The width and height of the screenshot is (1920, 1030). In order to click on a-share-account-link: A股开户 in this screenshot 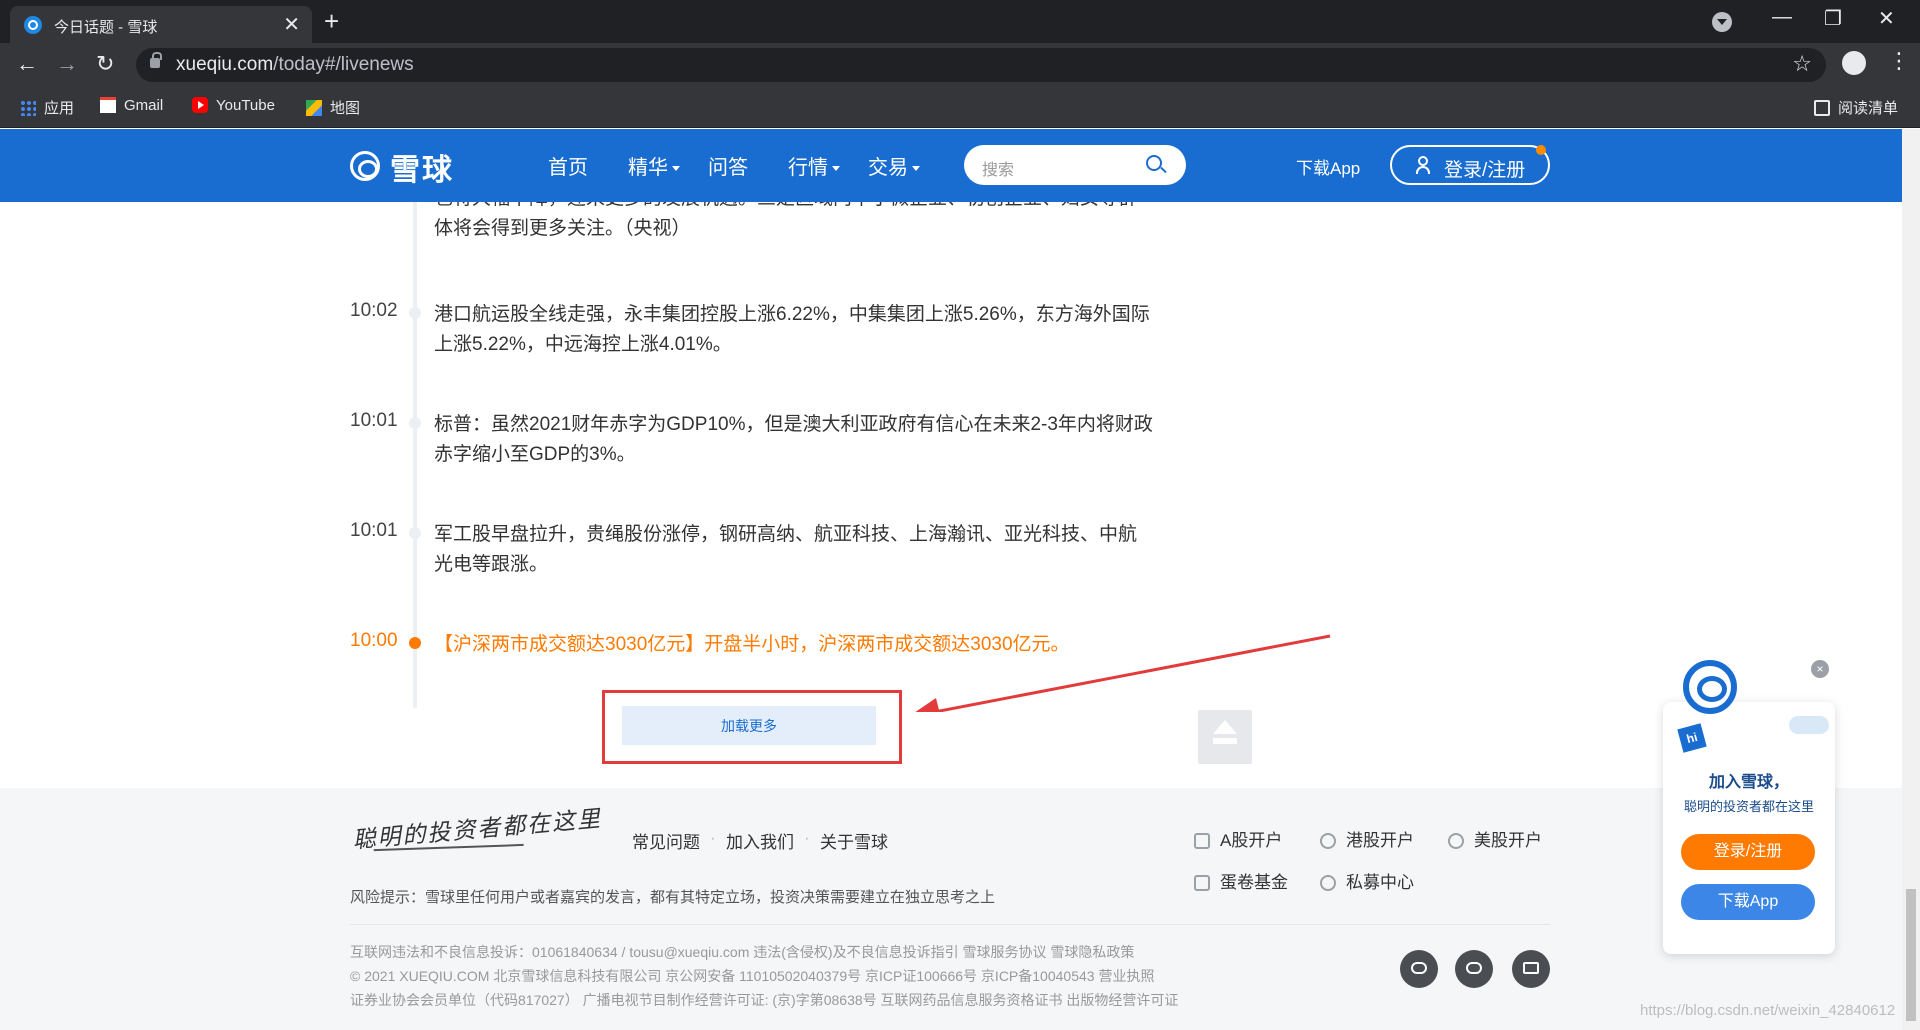, I will do `click(1238, 838)`.